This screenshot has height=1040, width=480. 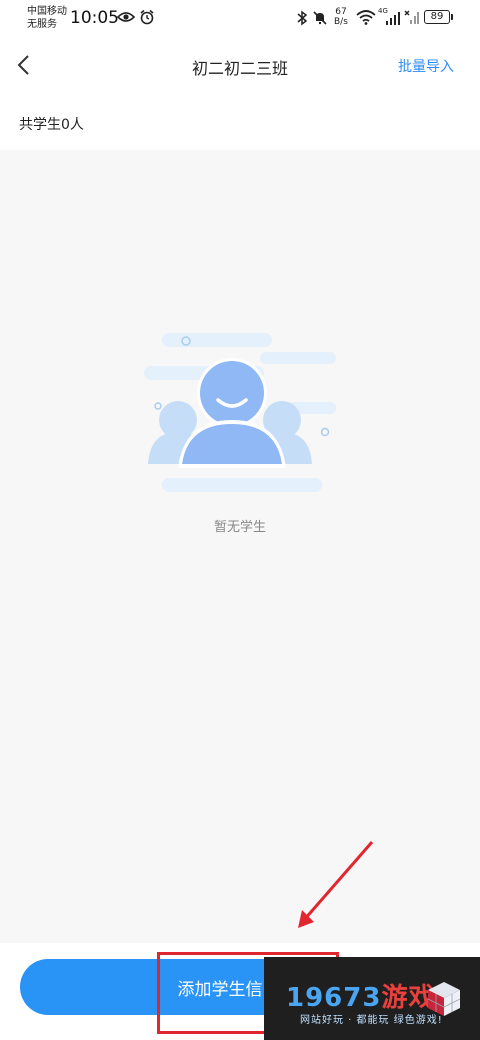 I want to click on student-count: 共学生0人, so click(x=51, y=125).